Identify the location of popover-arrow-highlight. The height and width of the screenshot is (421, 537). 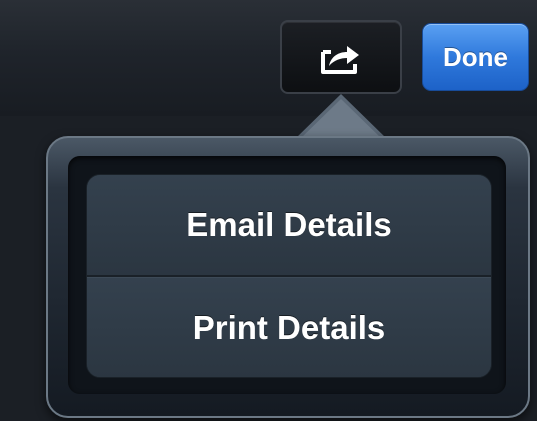
(341, 119).